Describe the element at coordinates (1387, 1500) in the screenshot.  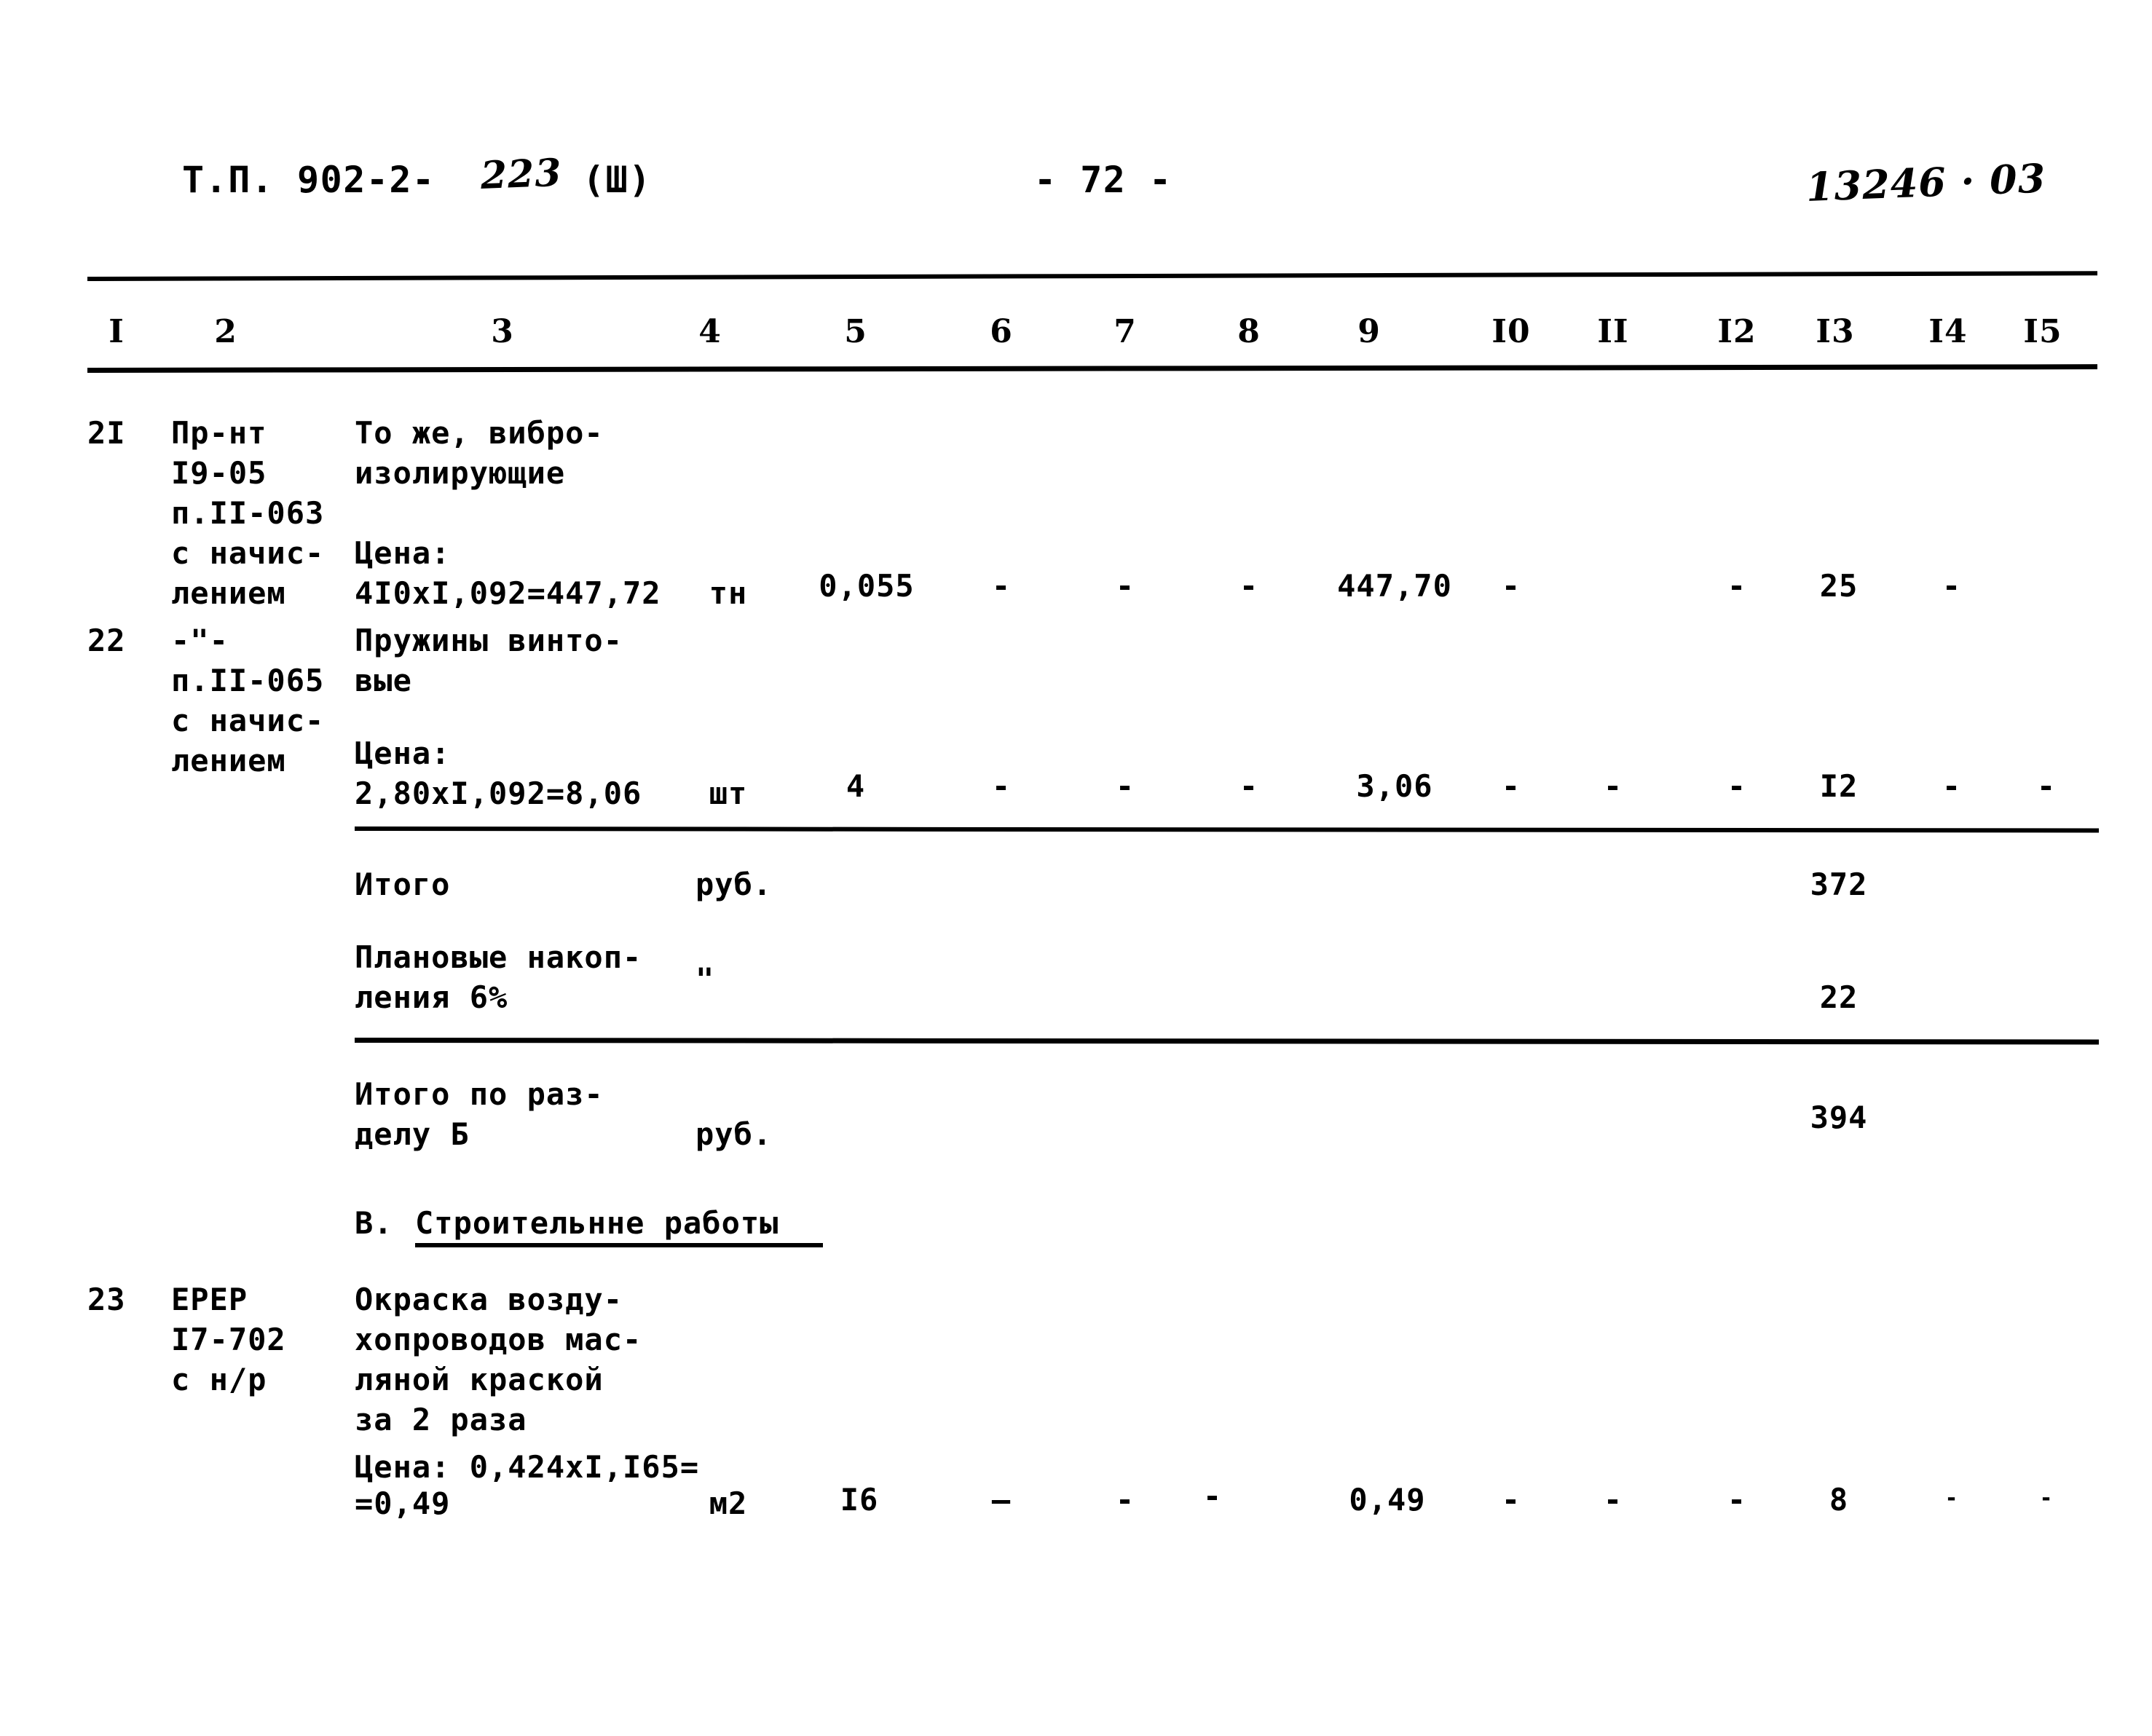
I see `row-23-col9: 0,49` at that location.